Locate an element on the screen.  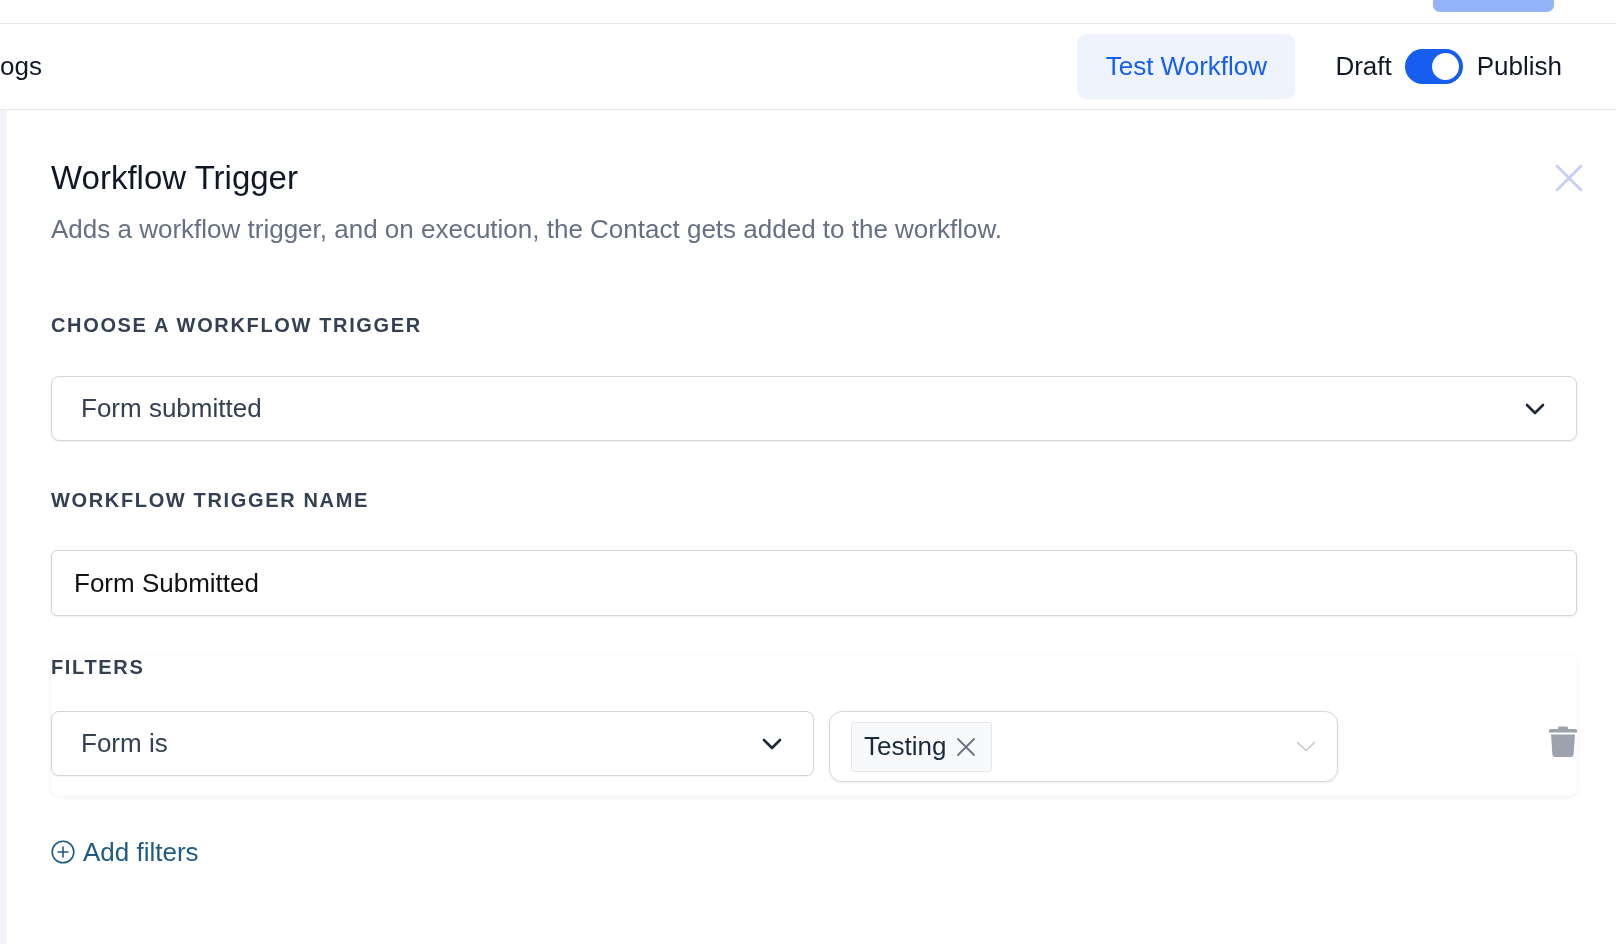
close-icon is located at coordinates (966, 746).